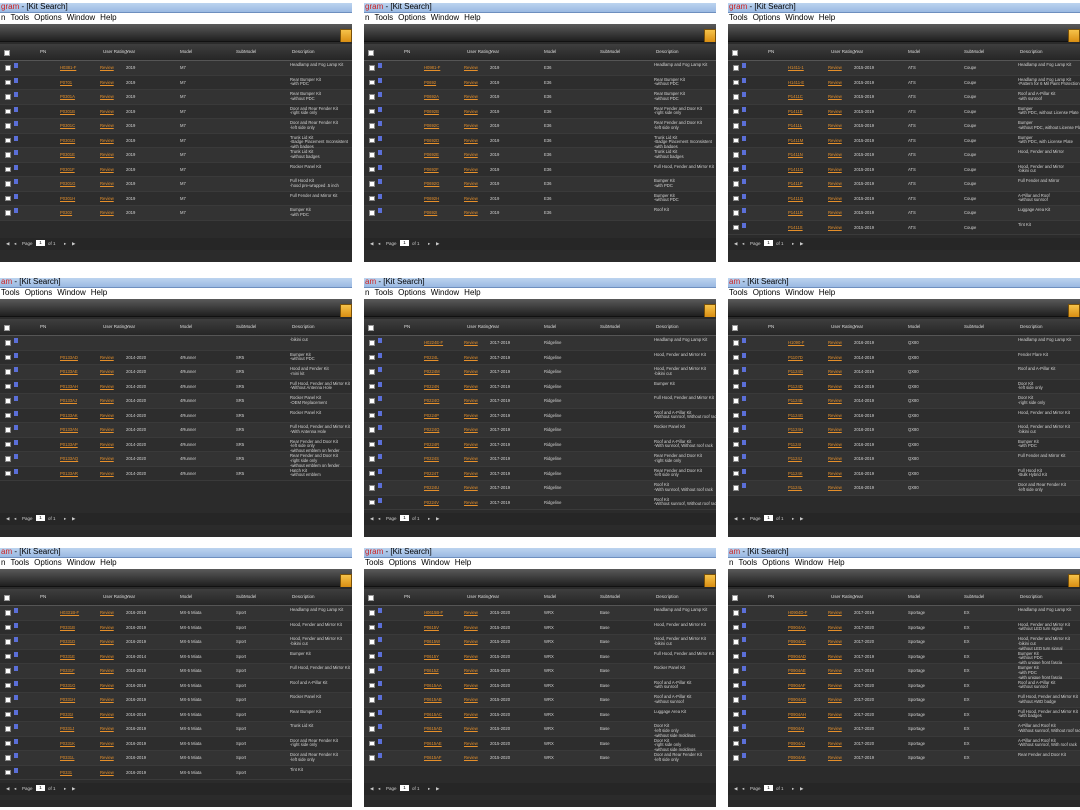 This screenshot has height=810, width=1080. What do you see at coordinates (67, 198) in the screenshot?
I see `part-number-link: P0301H` at bounding box center [67, 198].